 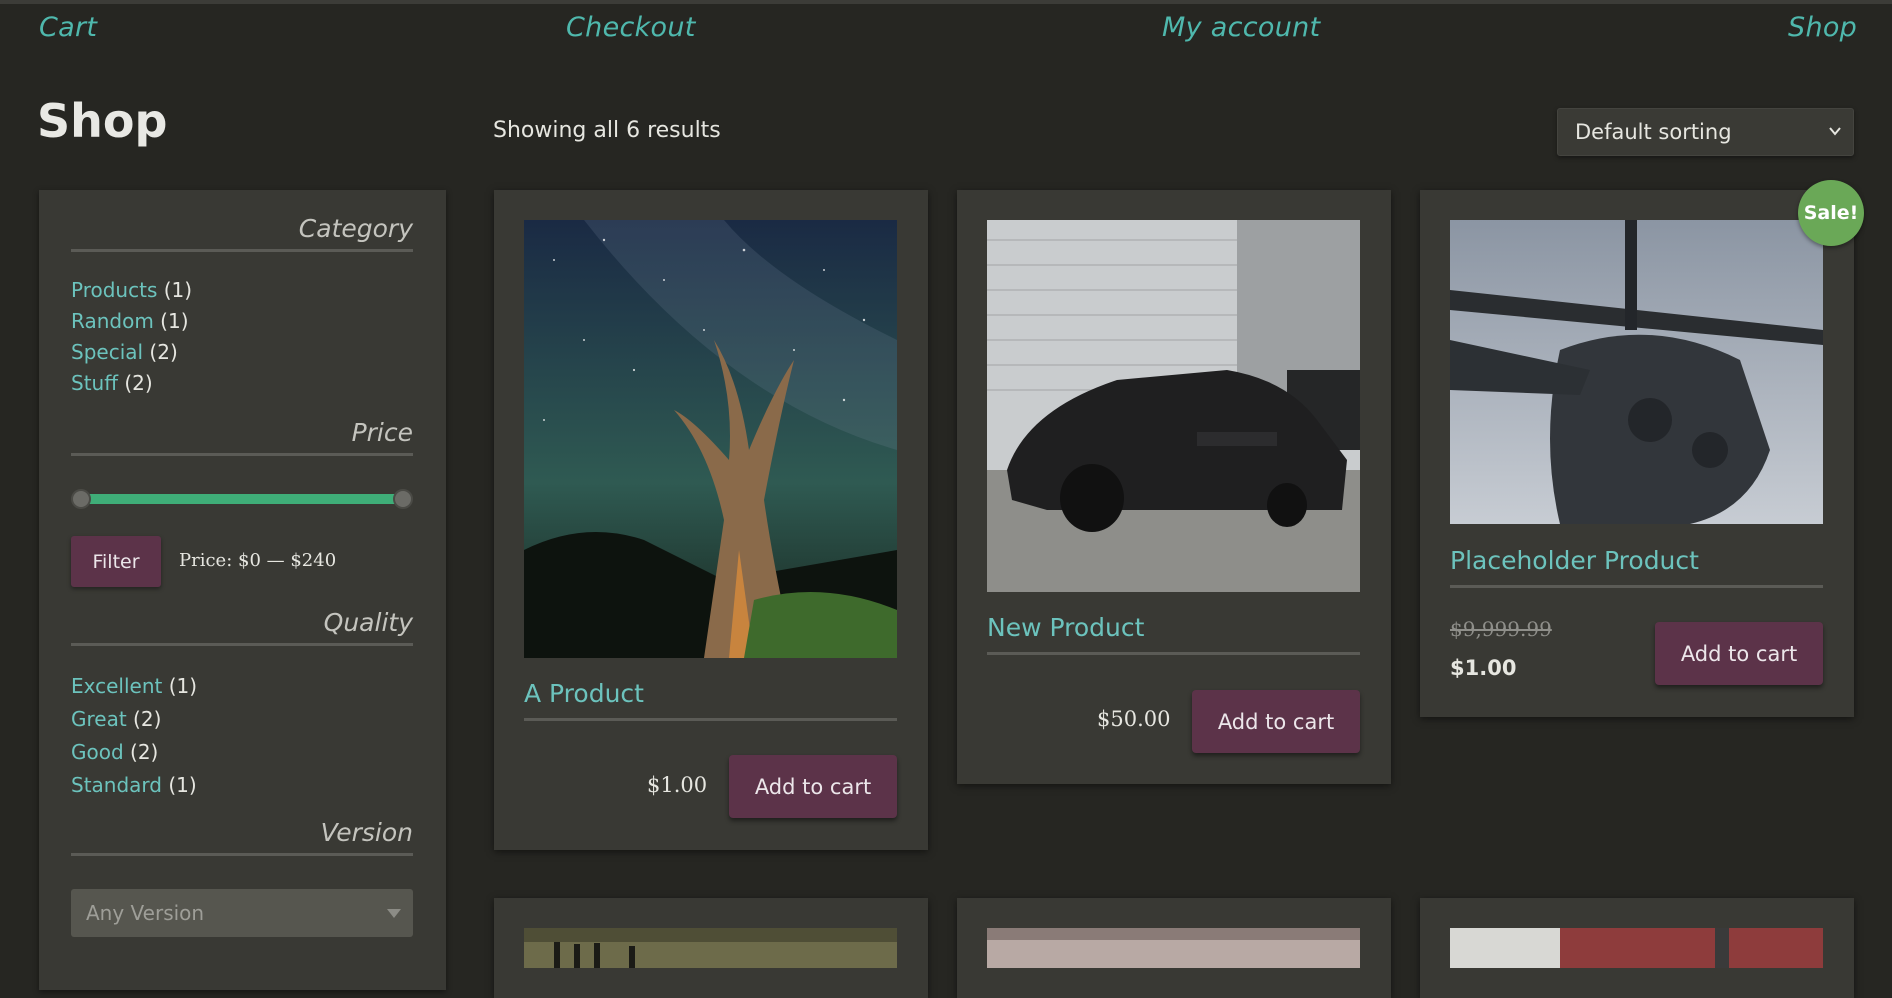 I want to click on quality-link: Great, so click(x=99, y=719).